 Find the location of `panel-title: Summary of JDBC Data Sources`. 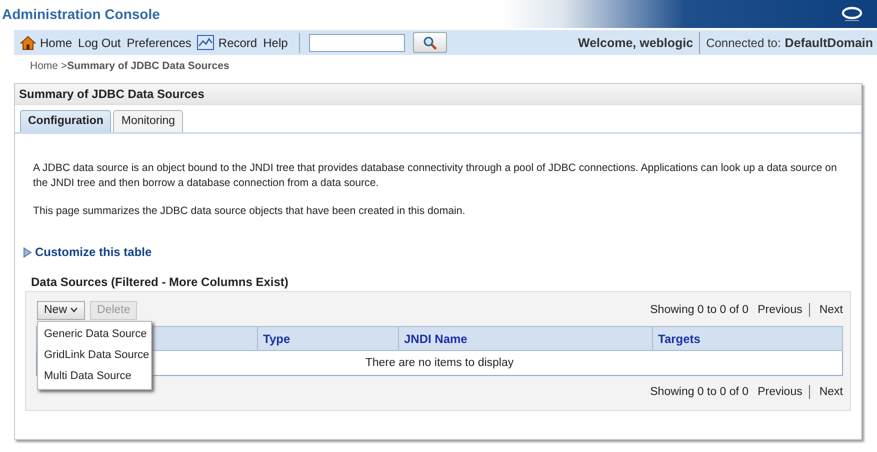

panel-title: Summary of JDBC Data Sources is located at coordinates (438, 94).